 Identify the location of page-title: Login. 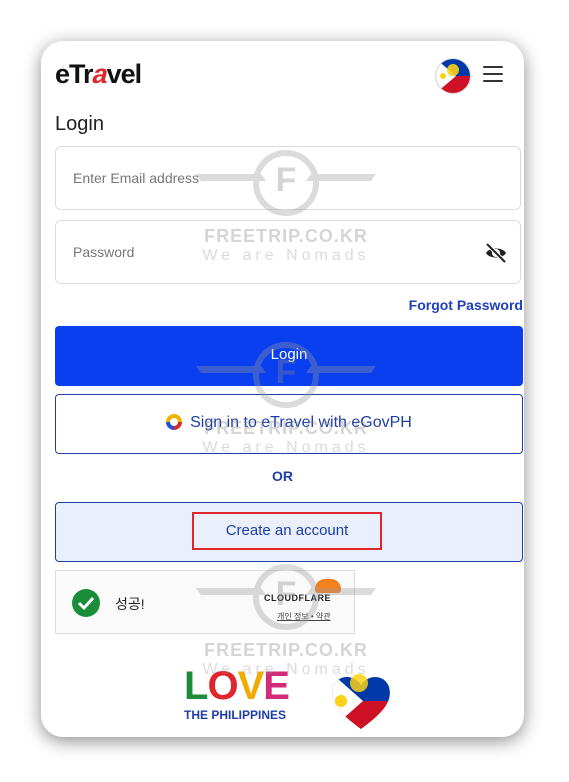
(79, 124).